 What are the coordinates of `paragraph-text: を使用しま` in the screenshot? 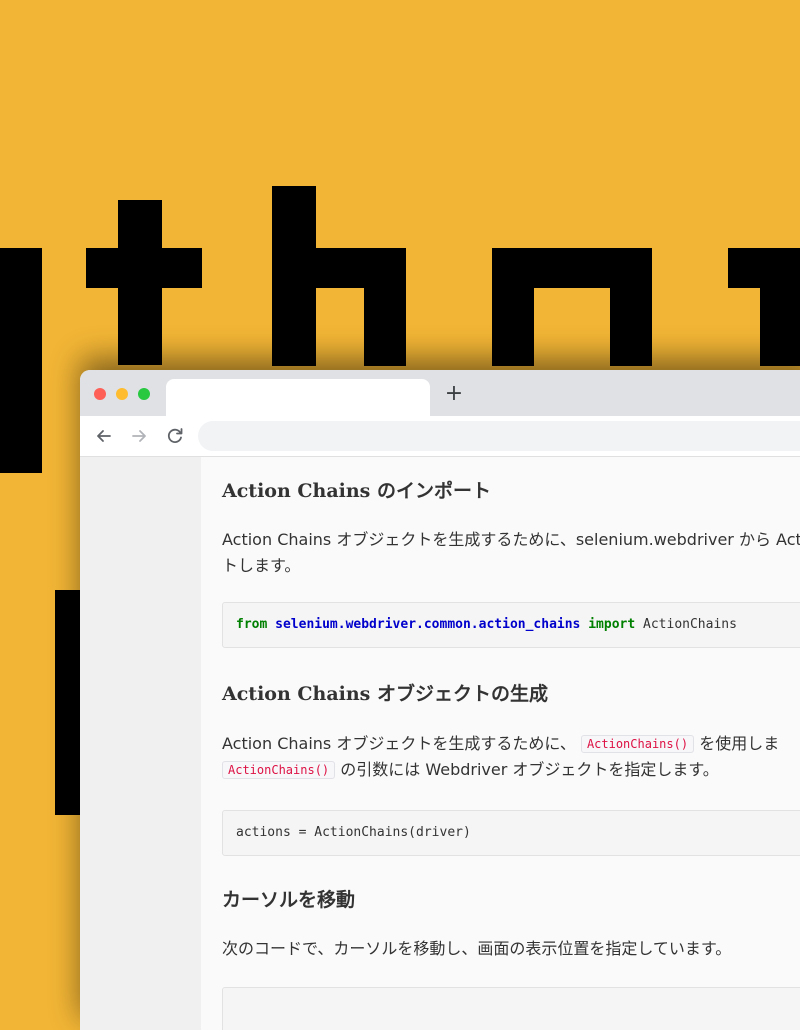 It's located at (739, 743).